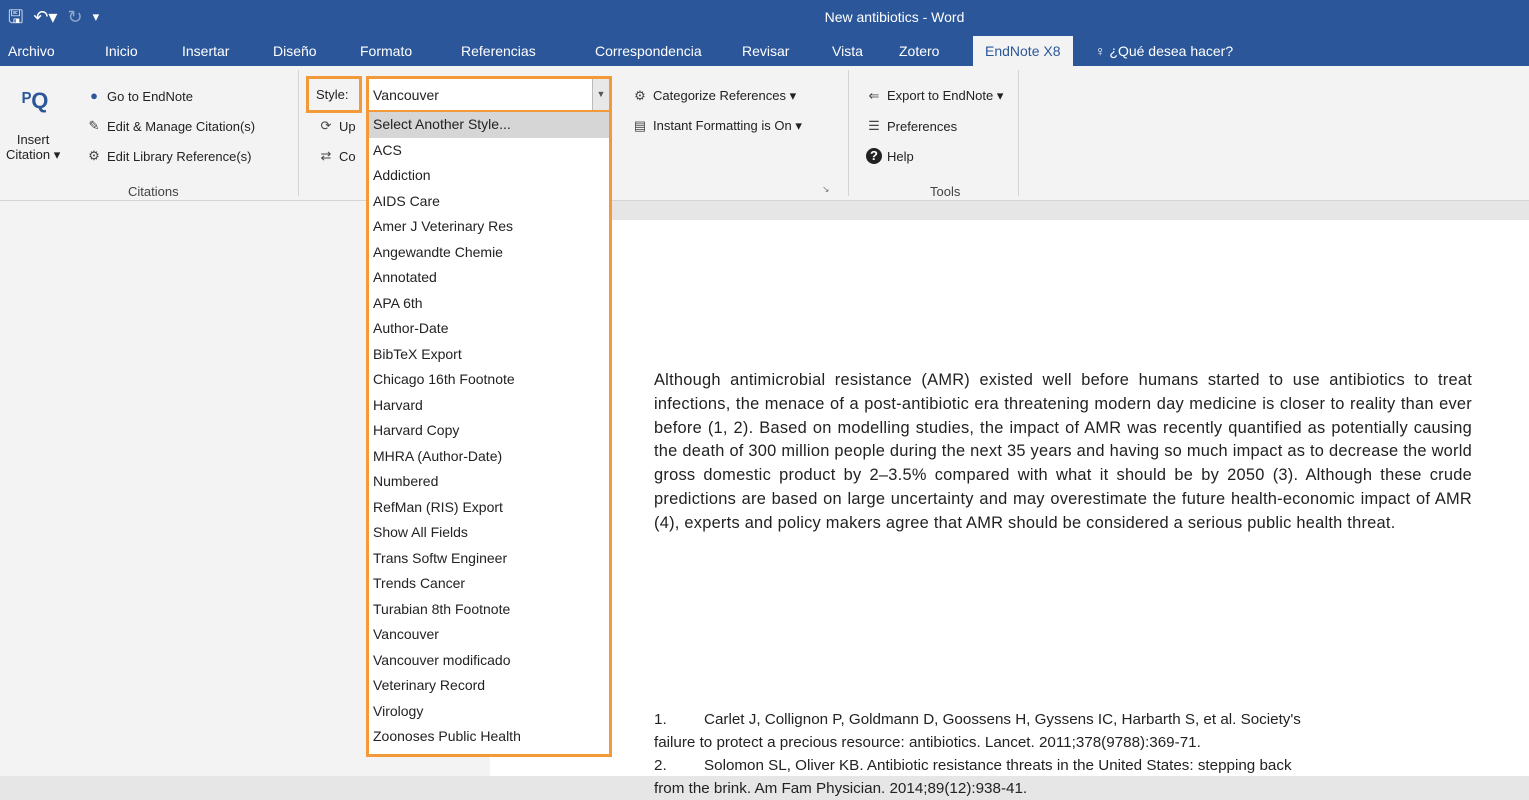 The height and width of the screenshot is (800, 1529). I want to click on help-label: Help, so click(900, 156).